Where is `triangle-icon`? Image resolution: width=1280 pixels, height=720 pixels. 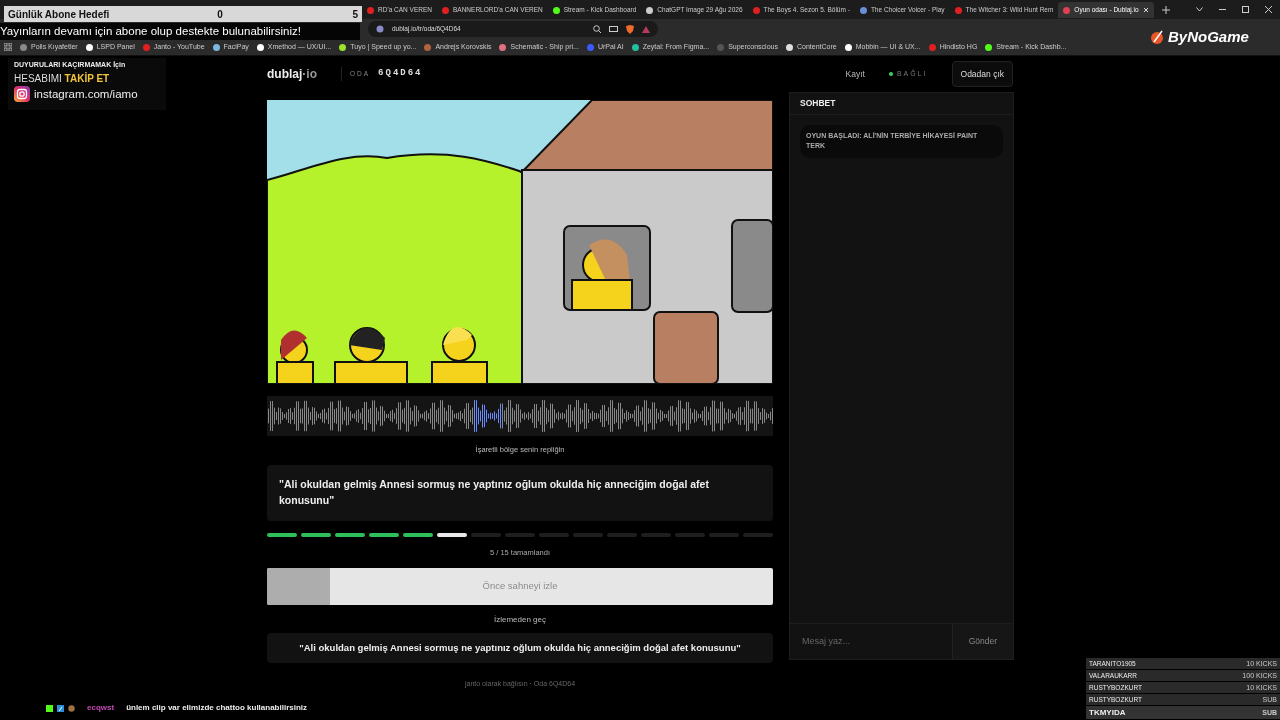 triangle-icon is located at coordinates (646, 29).